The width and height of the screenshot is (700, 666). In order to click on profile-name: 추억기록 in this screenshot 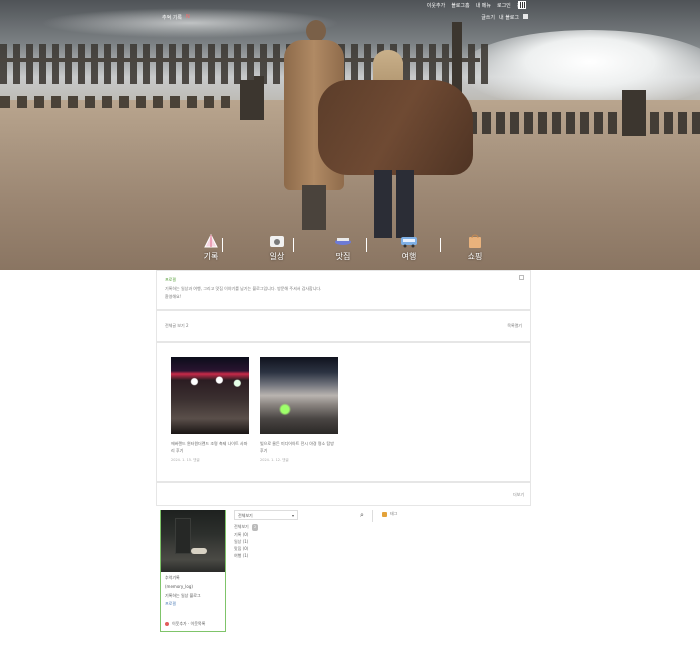, I will do `click(172, 577)`.